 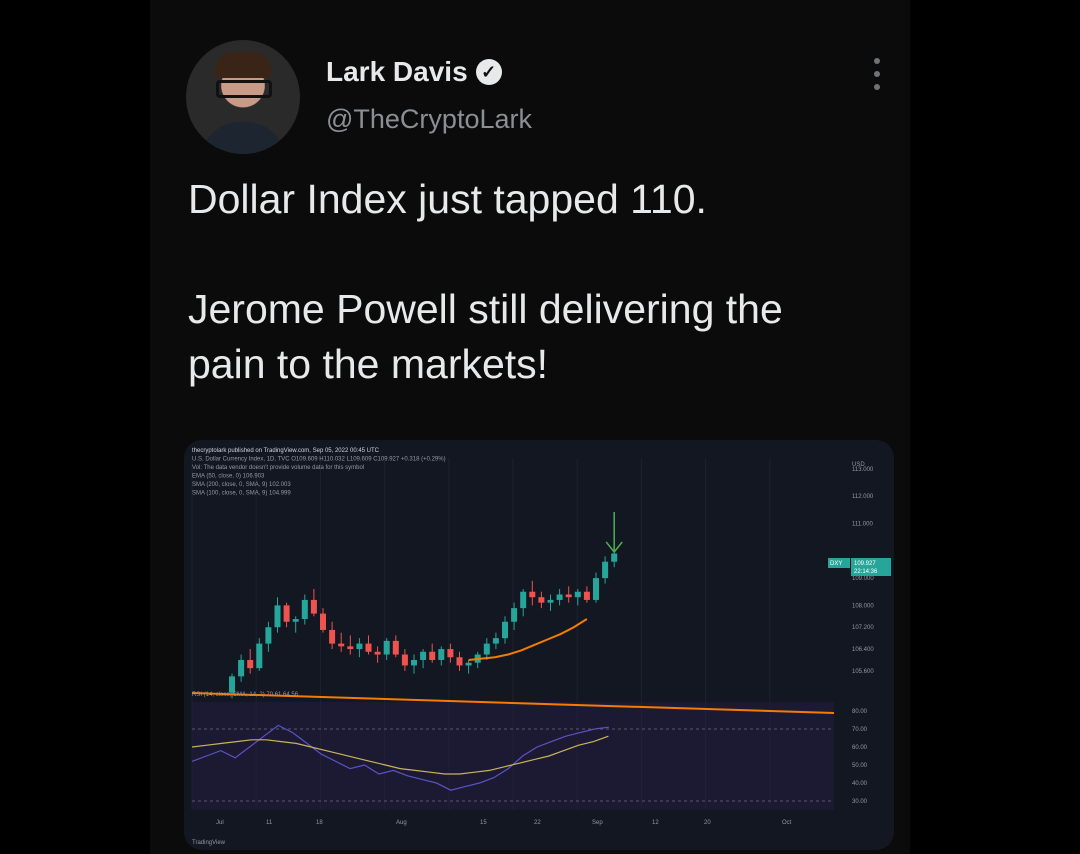 What do you see at coordinates (488, 72) in the screenshot?
I see `verified-badge-icon: ✓` at bounding box center [488, 72].